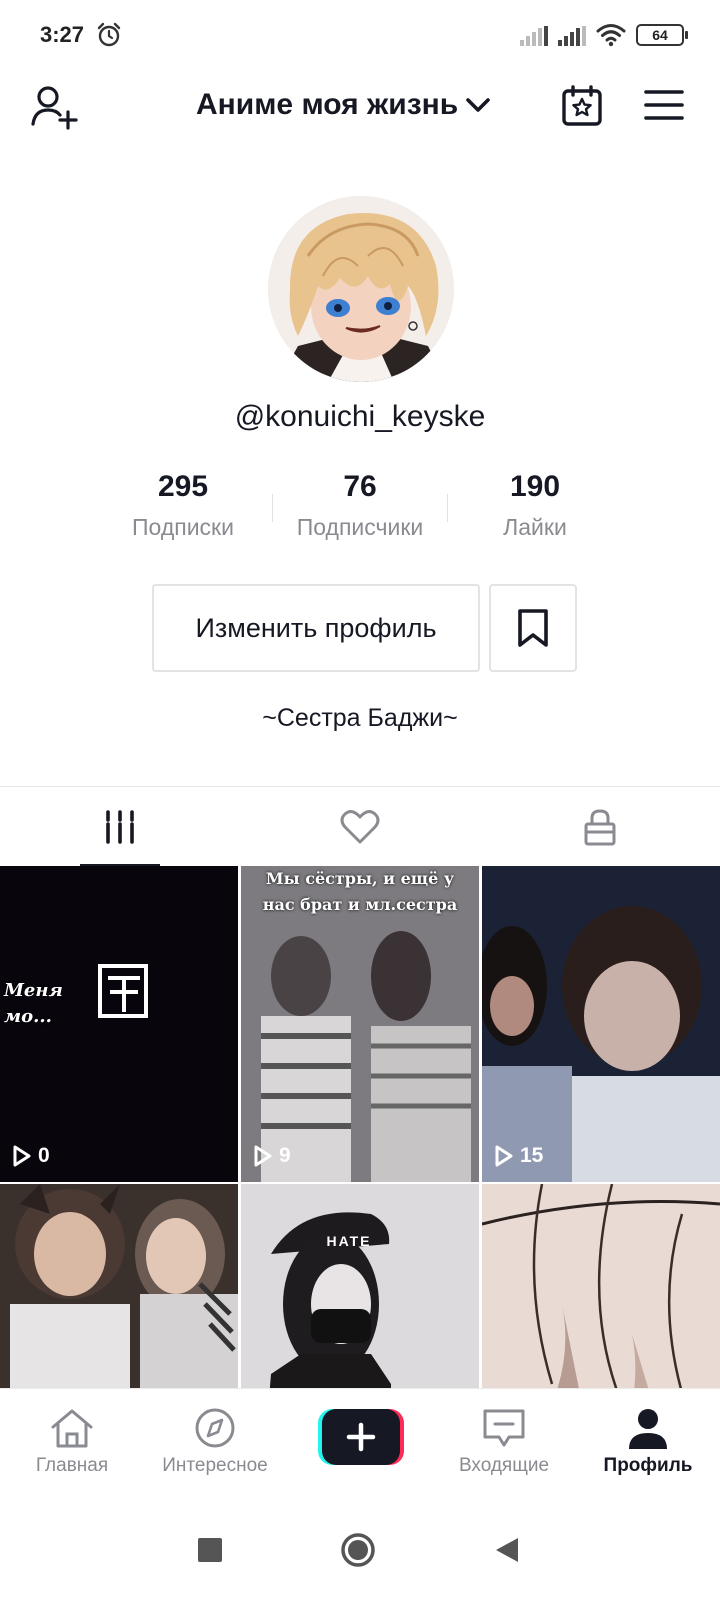  I want to click on stat-followers-value: 76, so click(360, 486).